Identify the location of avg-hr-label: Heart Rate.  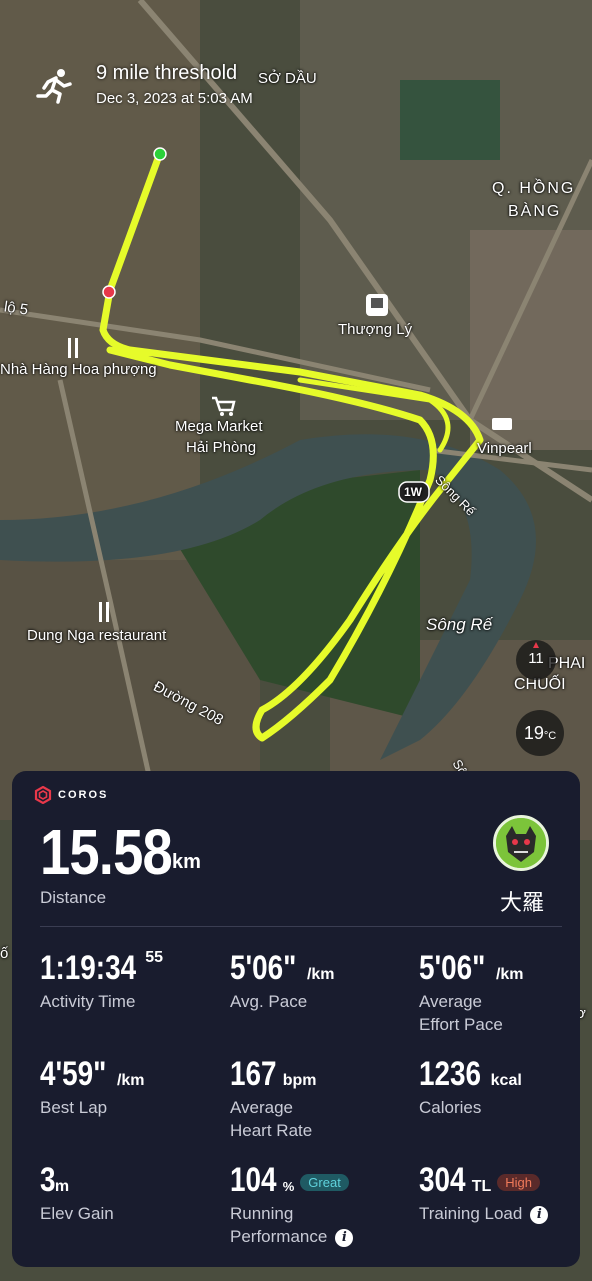
(271, 1130).